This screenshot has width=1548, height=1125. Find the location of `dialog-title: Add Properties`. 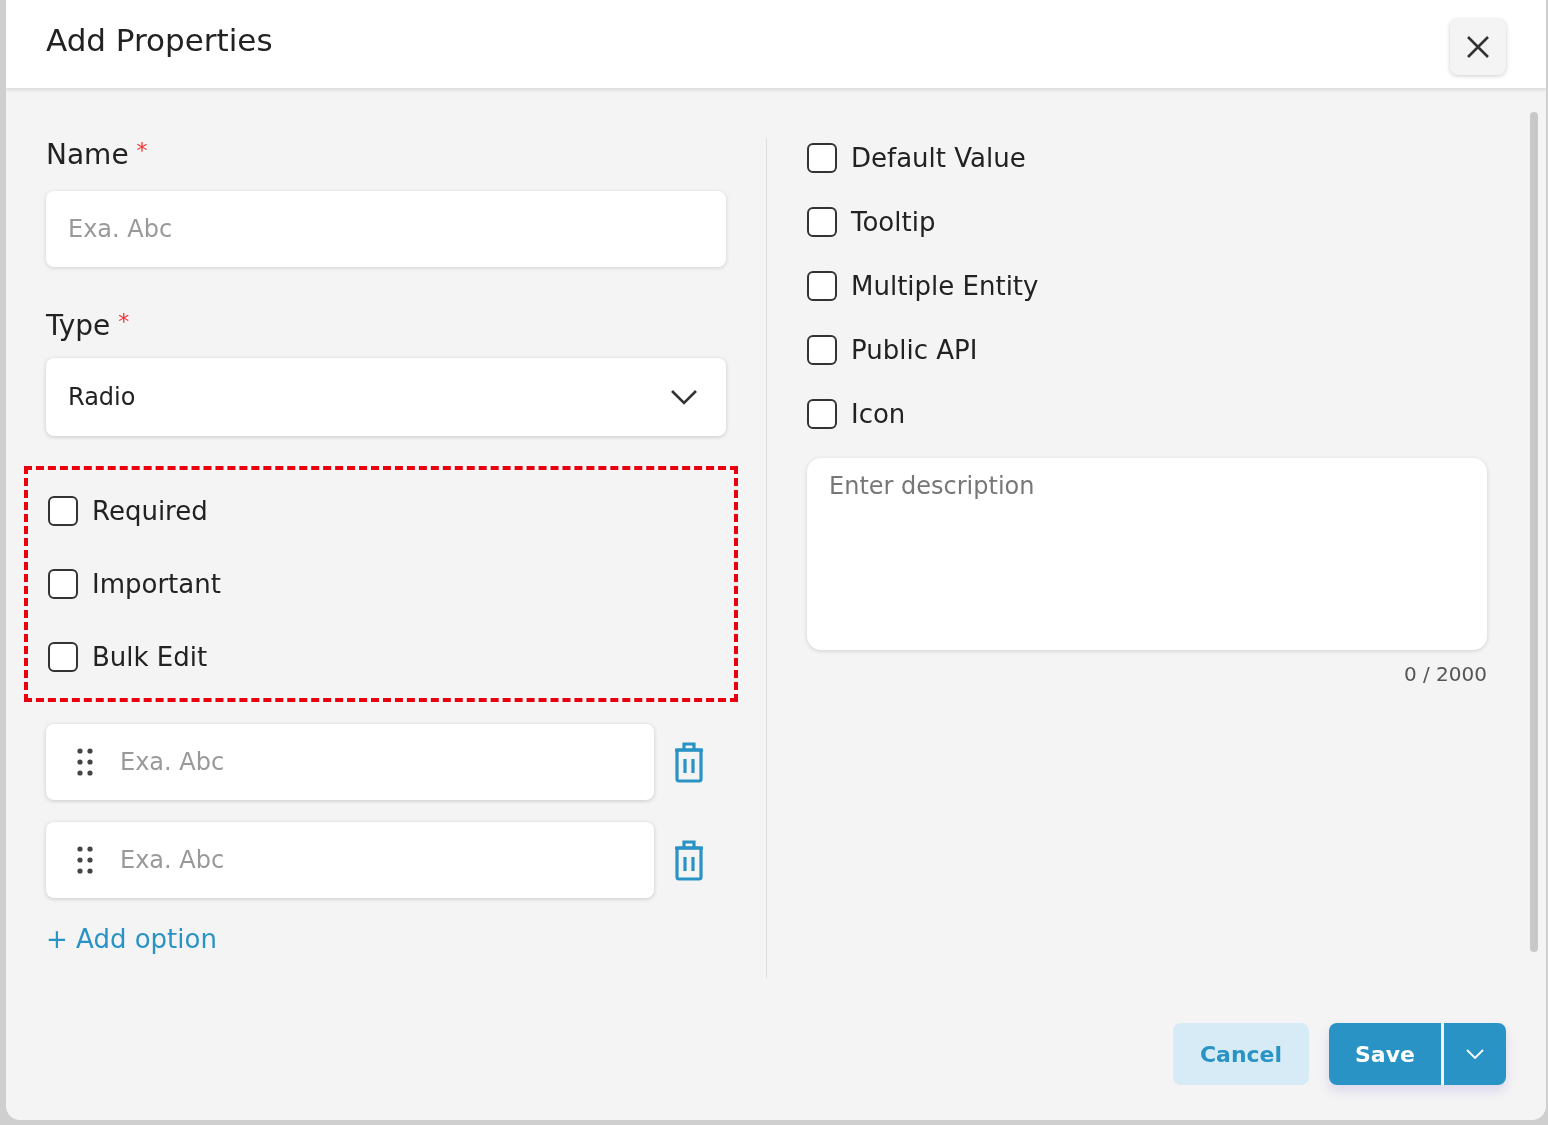

dialog-title: Add Properties is located at coordinates (159, 40).